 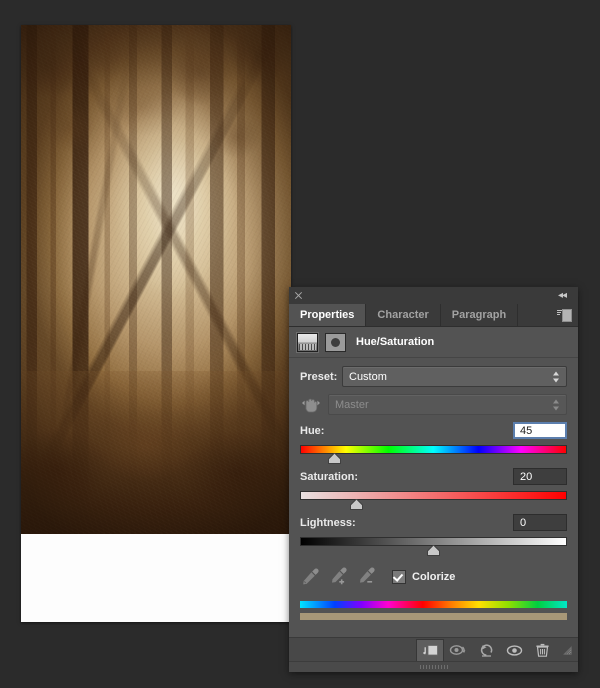 I want to click on eyedropper-add-icon, so click(x=338, y=576).